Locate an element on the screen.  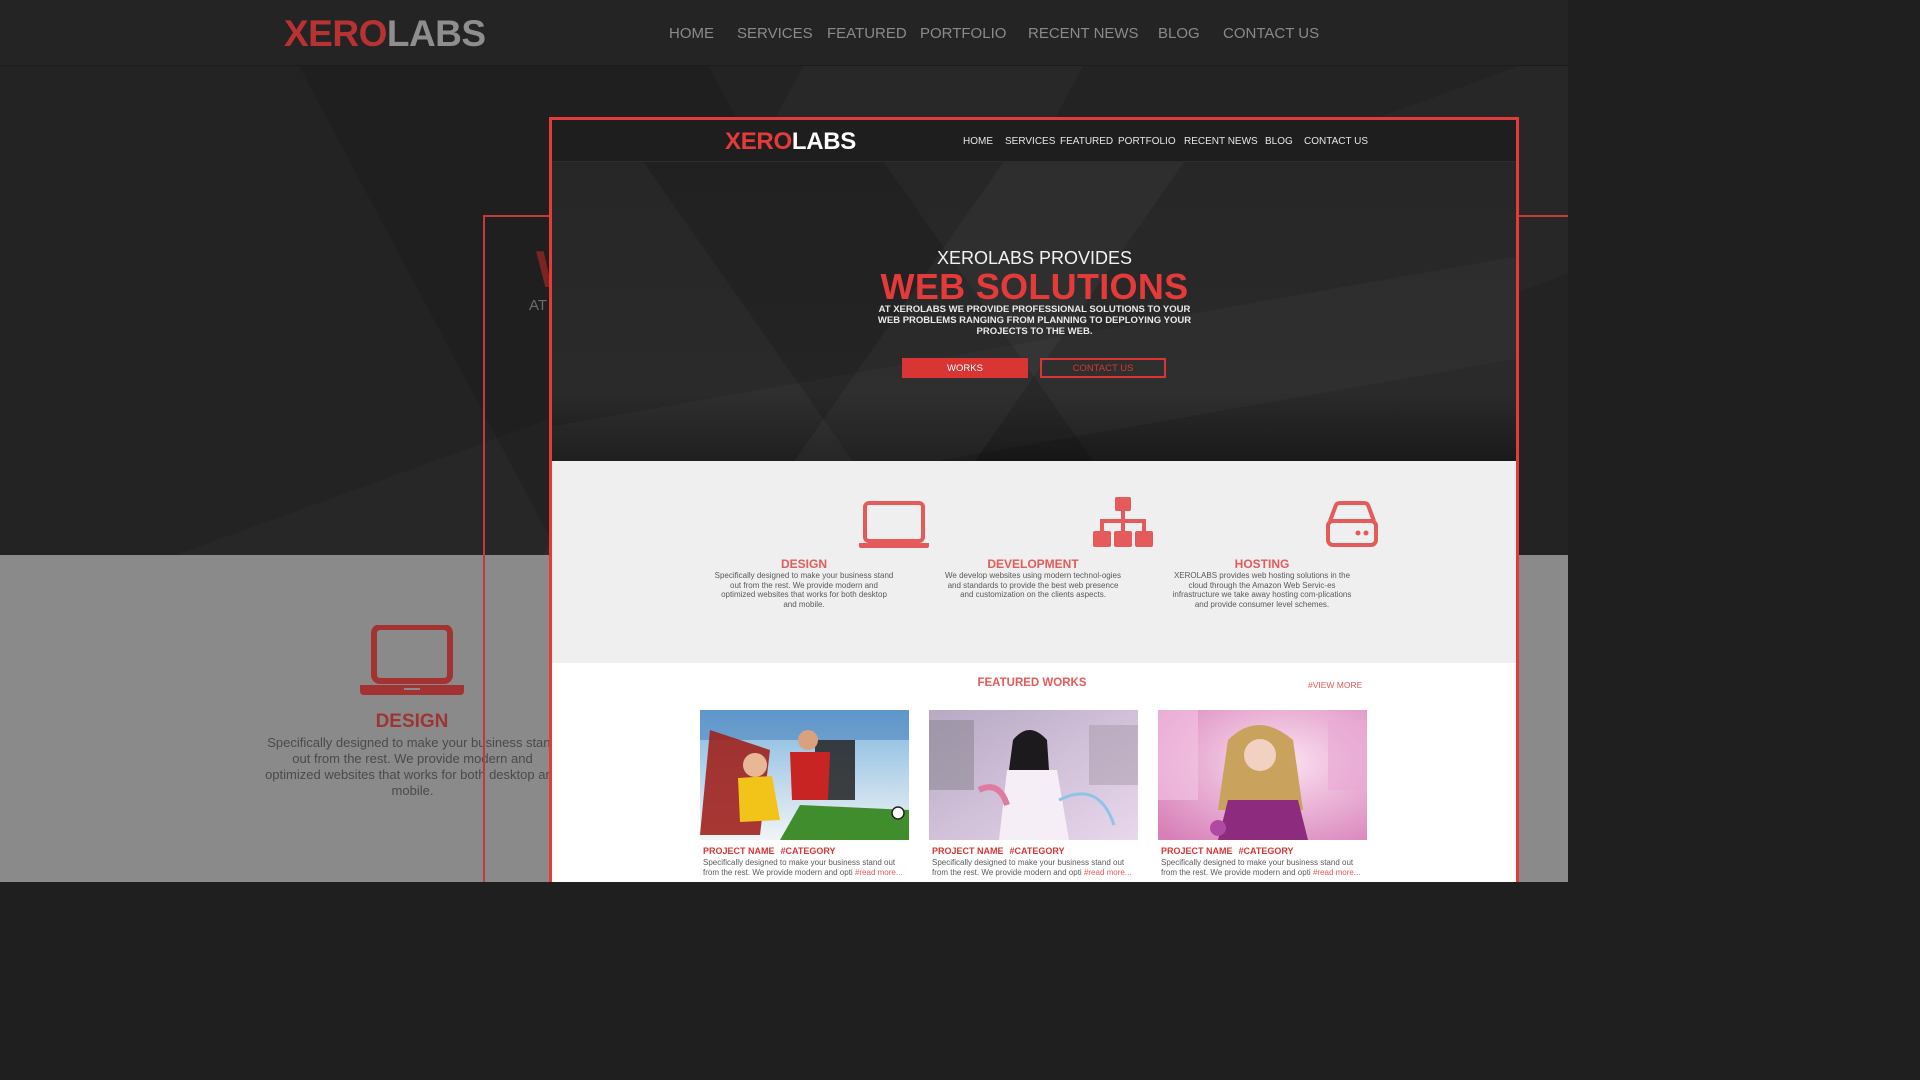
background-design-title: DESIGN is located at coordinates (412, 721).